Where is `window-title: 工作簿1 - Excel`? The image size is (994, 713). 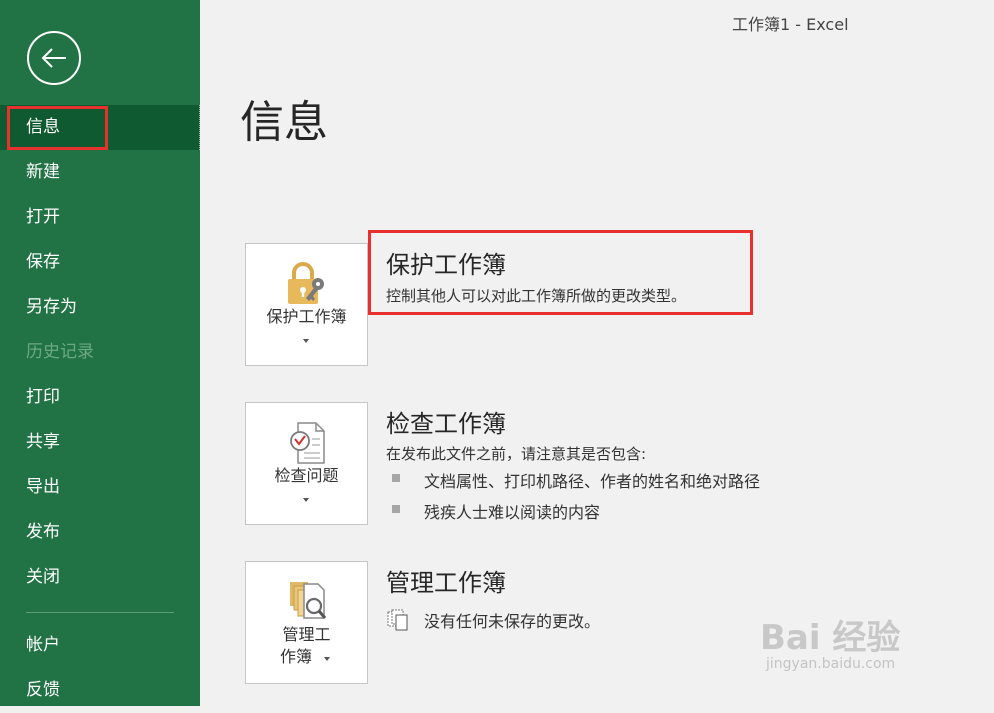
window-title: 工作簿1 - Excel is located at coordinates (790, 24).